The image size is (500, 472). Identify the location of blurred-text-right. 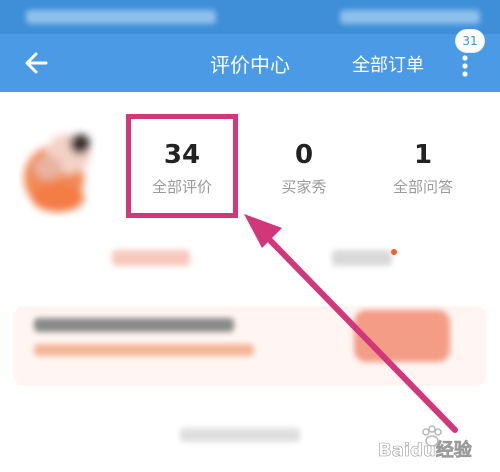
(362, 258).